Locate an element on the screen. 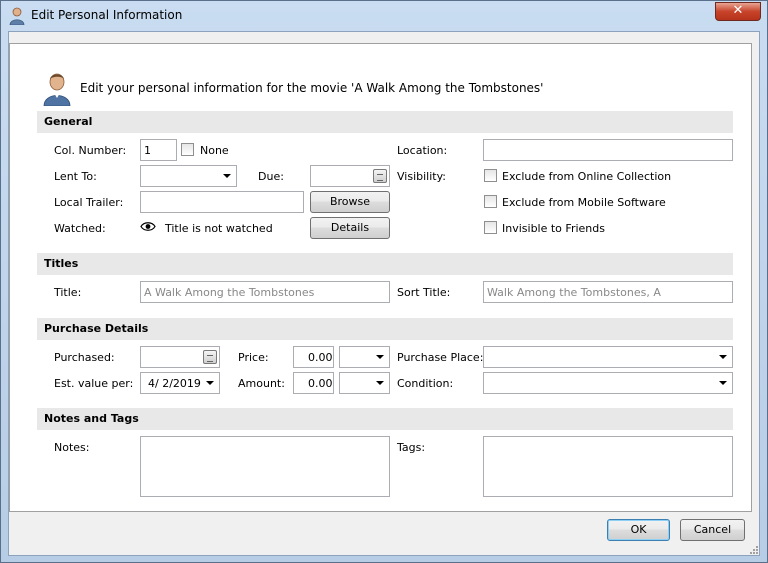 The width and height of the screenshot is (768, 563). price-value: 0.00 is located at coordinates (320, 357).